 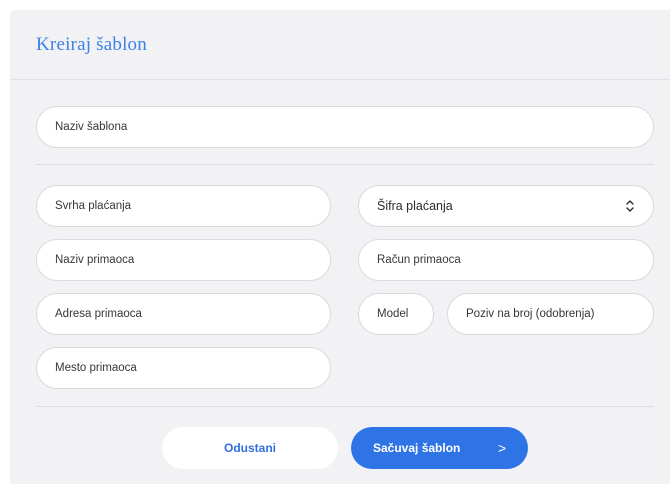 I want to click on cancel-button: Odustani, so click(x=250, y=448).